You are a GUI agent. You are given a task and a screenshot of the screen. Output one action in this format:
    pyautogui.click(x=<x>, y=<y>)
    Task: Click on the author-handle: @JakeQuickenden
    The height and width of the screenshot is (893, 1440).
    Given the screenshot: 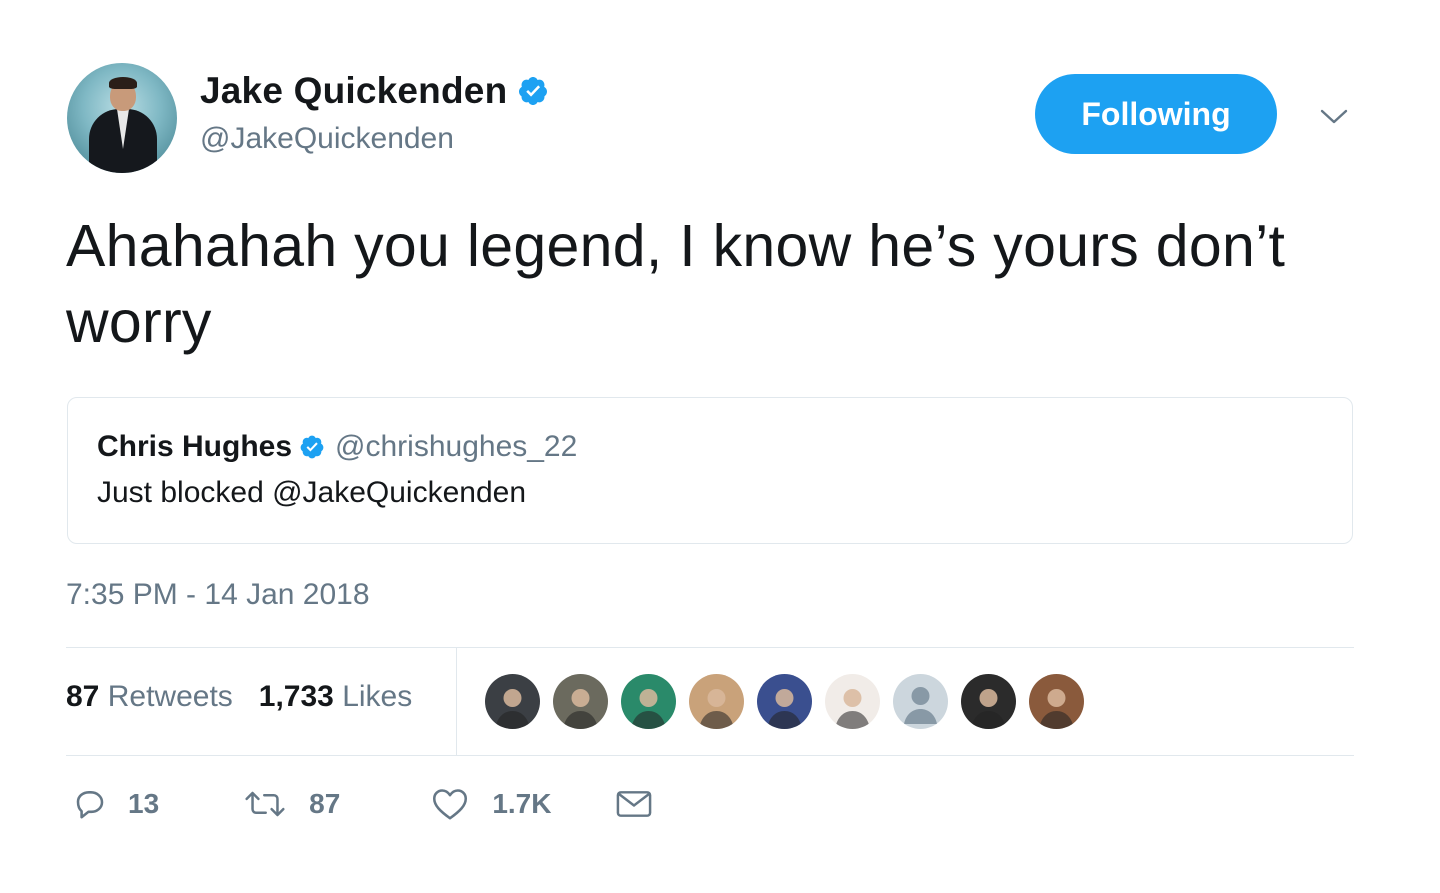 What is the action you would take?
    pyautogui.click(x=327, y=139)
    